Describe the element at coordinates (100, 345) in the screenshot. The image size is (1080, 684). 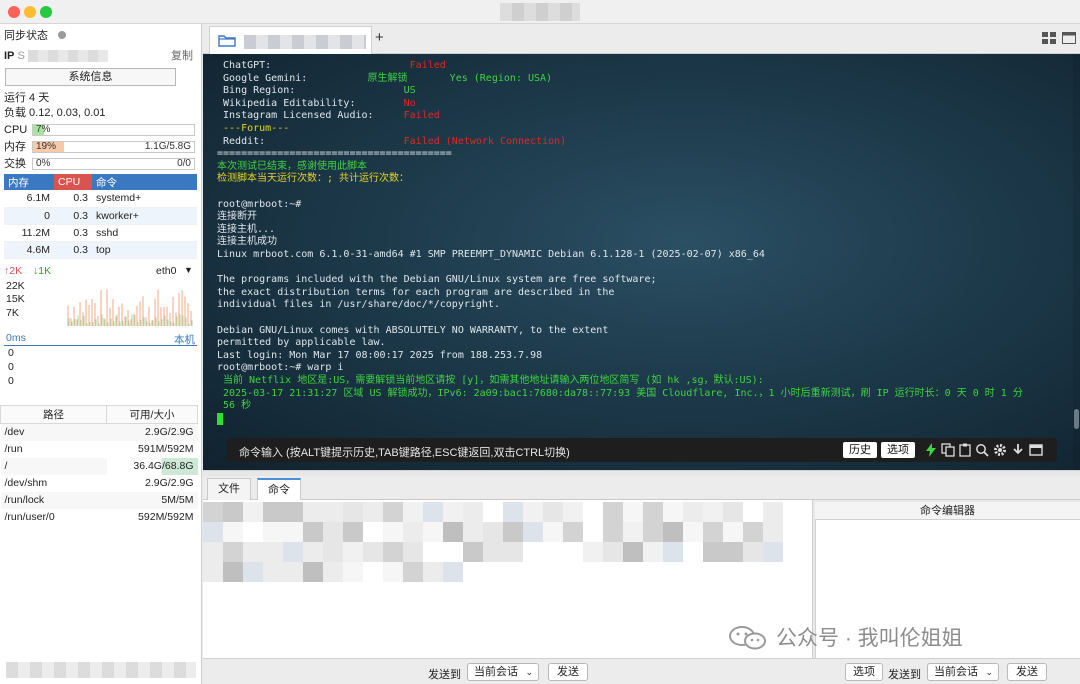
I see `latency-line` at that location.